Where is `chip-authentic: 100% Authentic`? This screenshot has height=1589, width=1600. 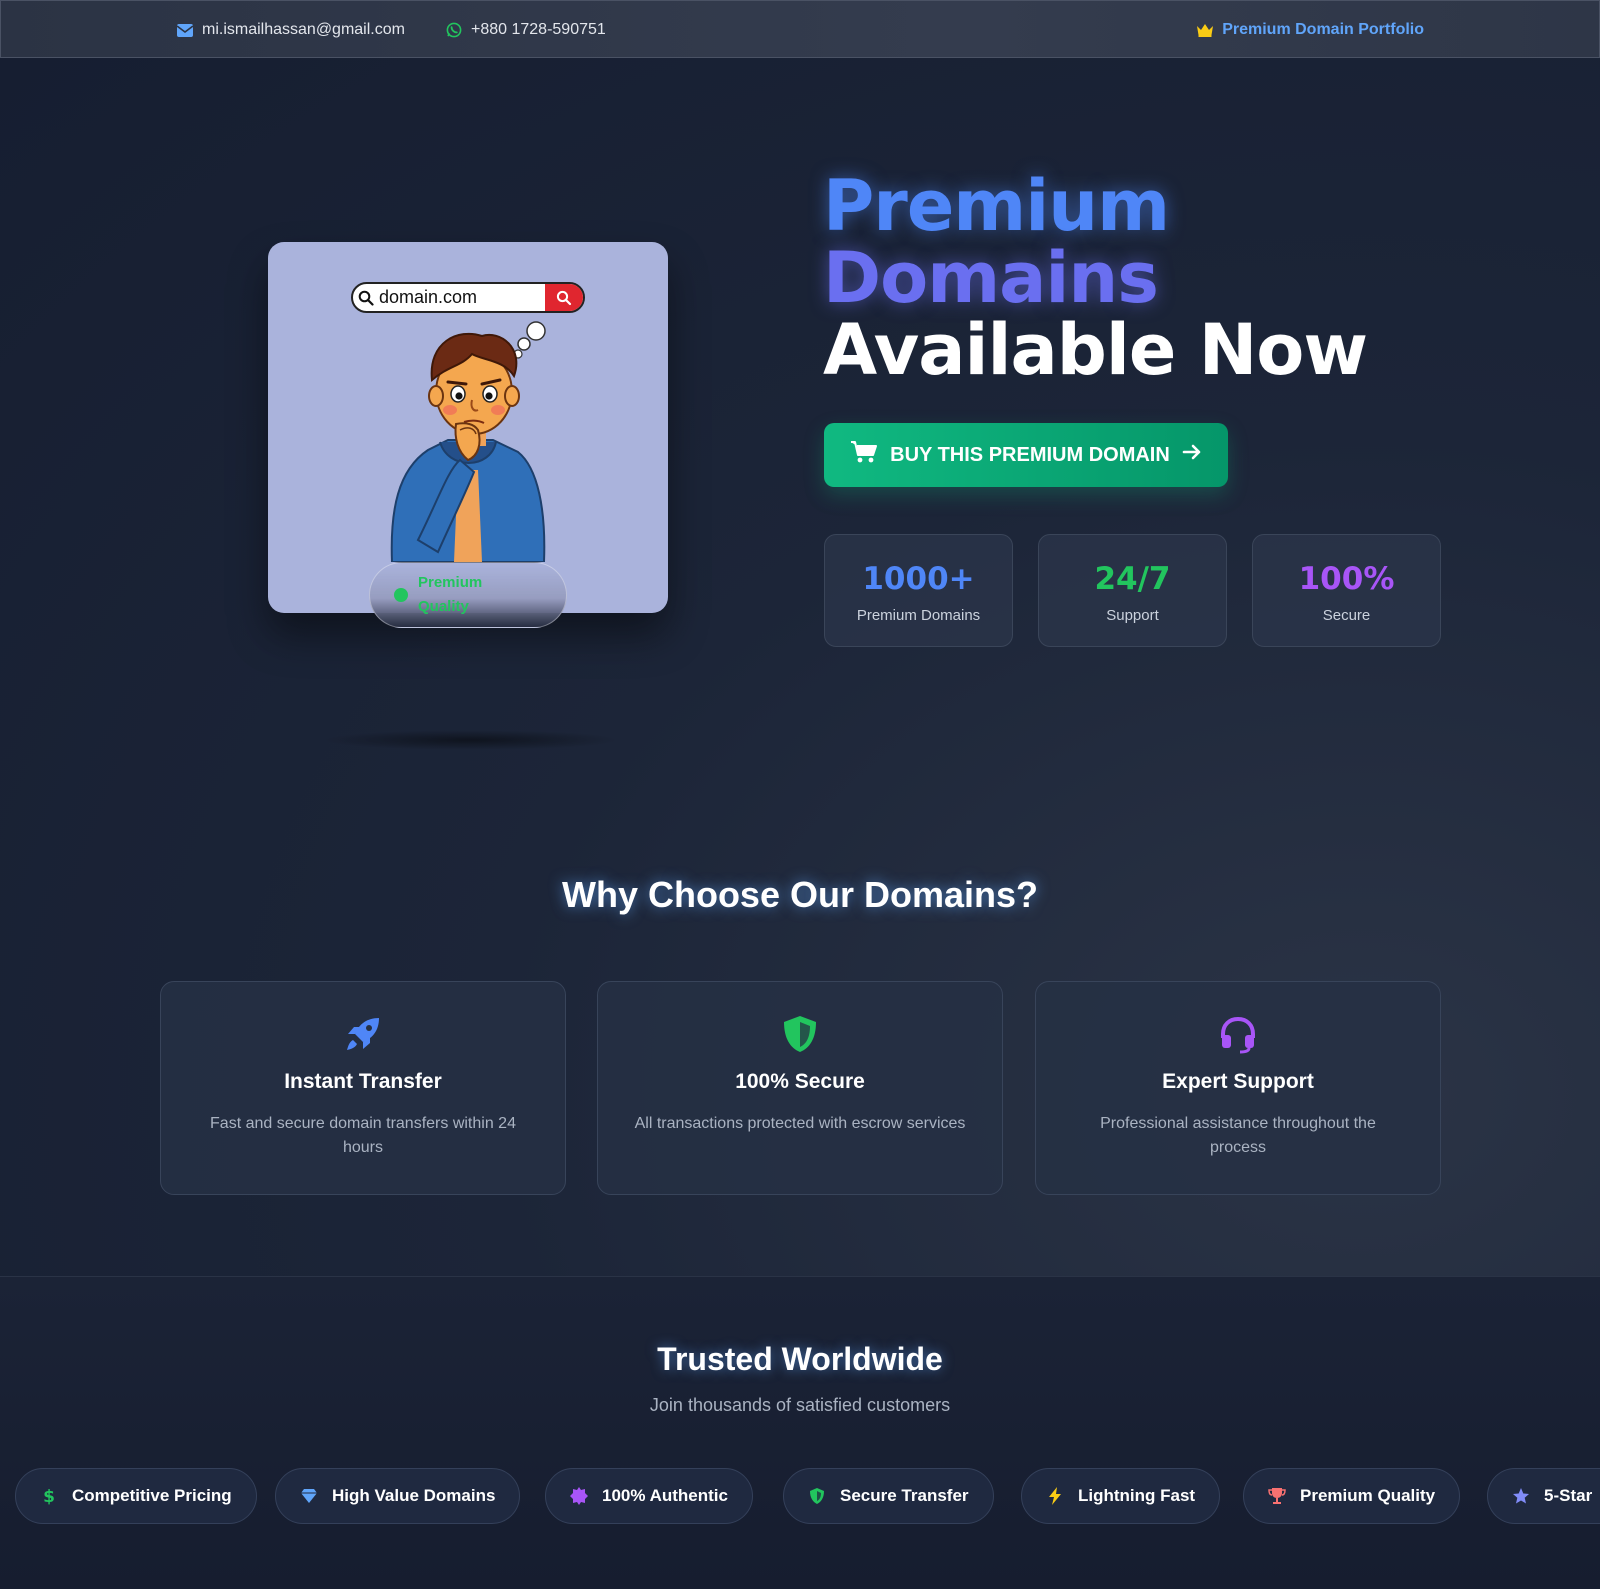 chip-authentic: 100% Authentic is located at coordinates (649, 1496).